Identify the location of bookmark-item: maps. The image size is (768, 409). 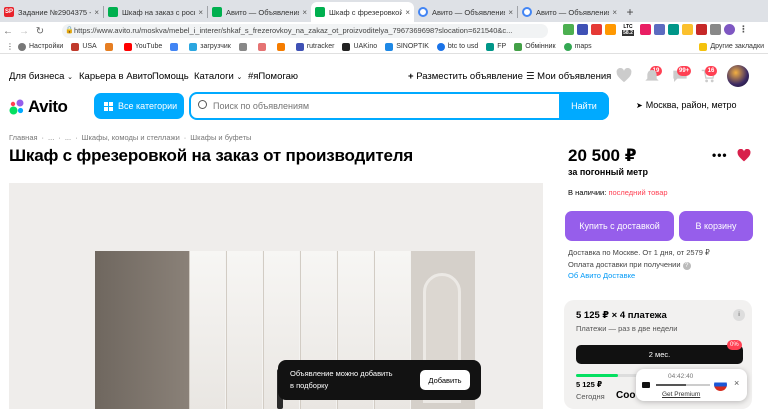
(577, 46).